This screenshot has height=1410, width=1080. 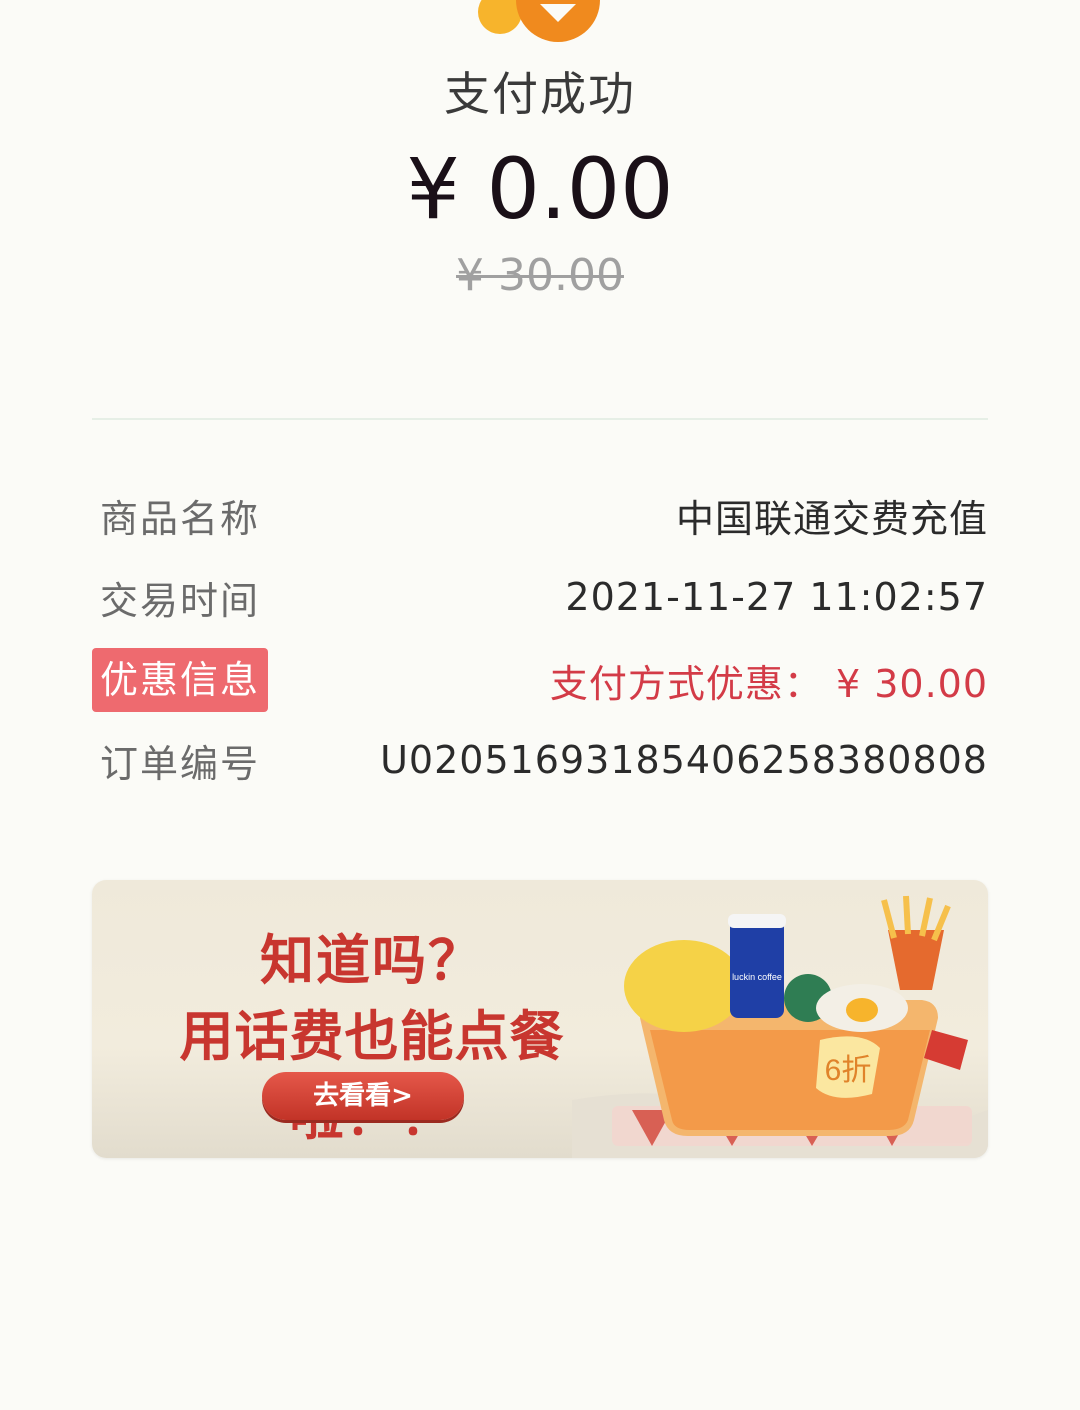 I want to click on detail-value: 中国联通交费充值, so click(x=831, y=518).